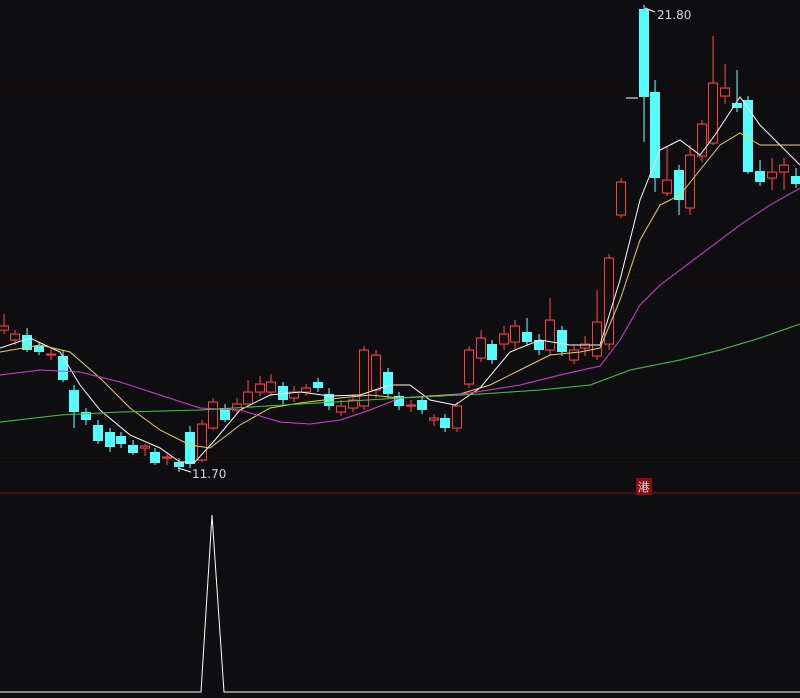  I want to click on price-label: 11.70, so click(209, 474).